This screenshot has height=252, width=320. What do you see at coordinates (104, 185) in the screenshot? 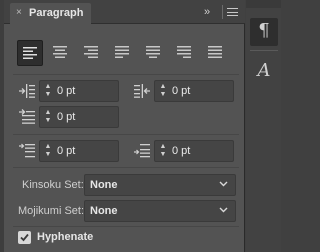
I see `kinsoku-value: None` at bounding box center [104, 185].